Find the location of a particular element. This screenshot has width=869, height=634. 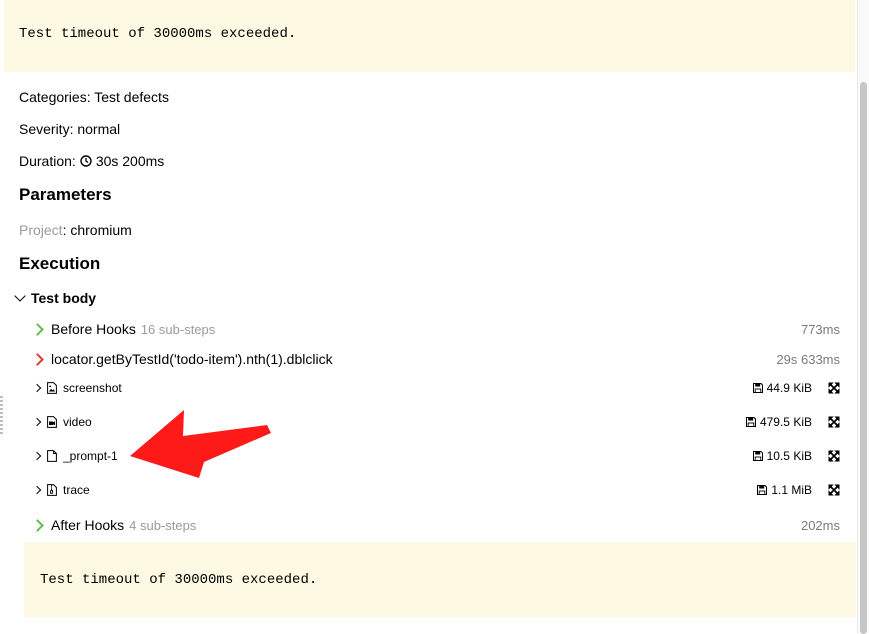

resize-handle is located at coordinates (1, 416).